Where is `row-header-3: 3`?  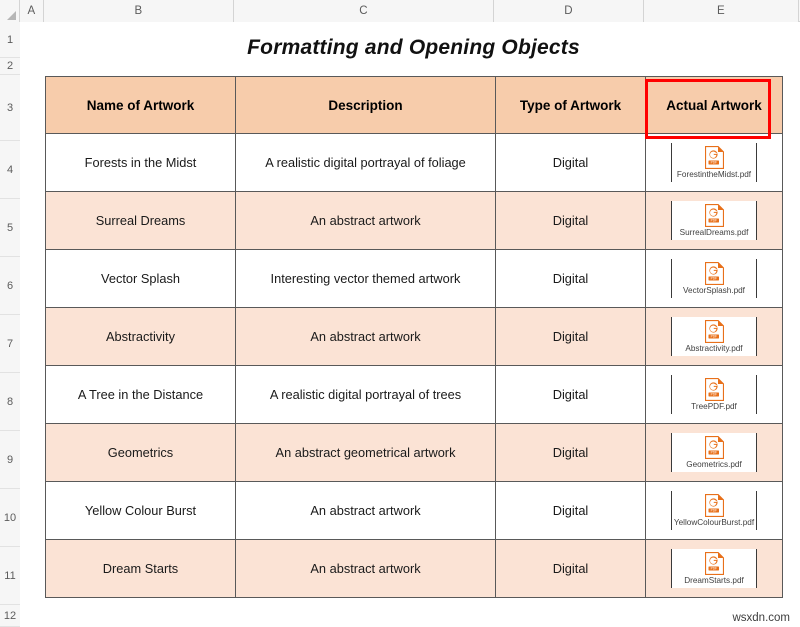 row-header-3: 3 is located at coordinates (10, 108).